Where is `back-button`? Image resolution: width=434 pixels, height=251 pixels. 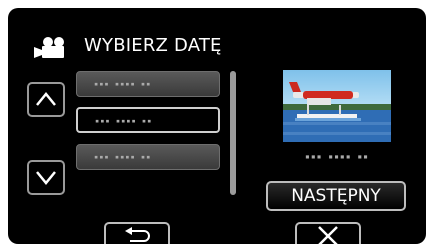
back-button is located at coordinates (137, 233).